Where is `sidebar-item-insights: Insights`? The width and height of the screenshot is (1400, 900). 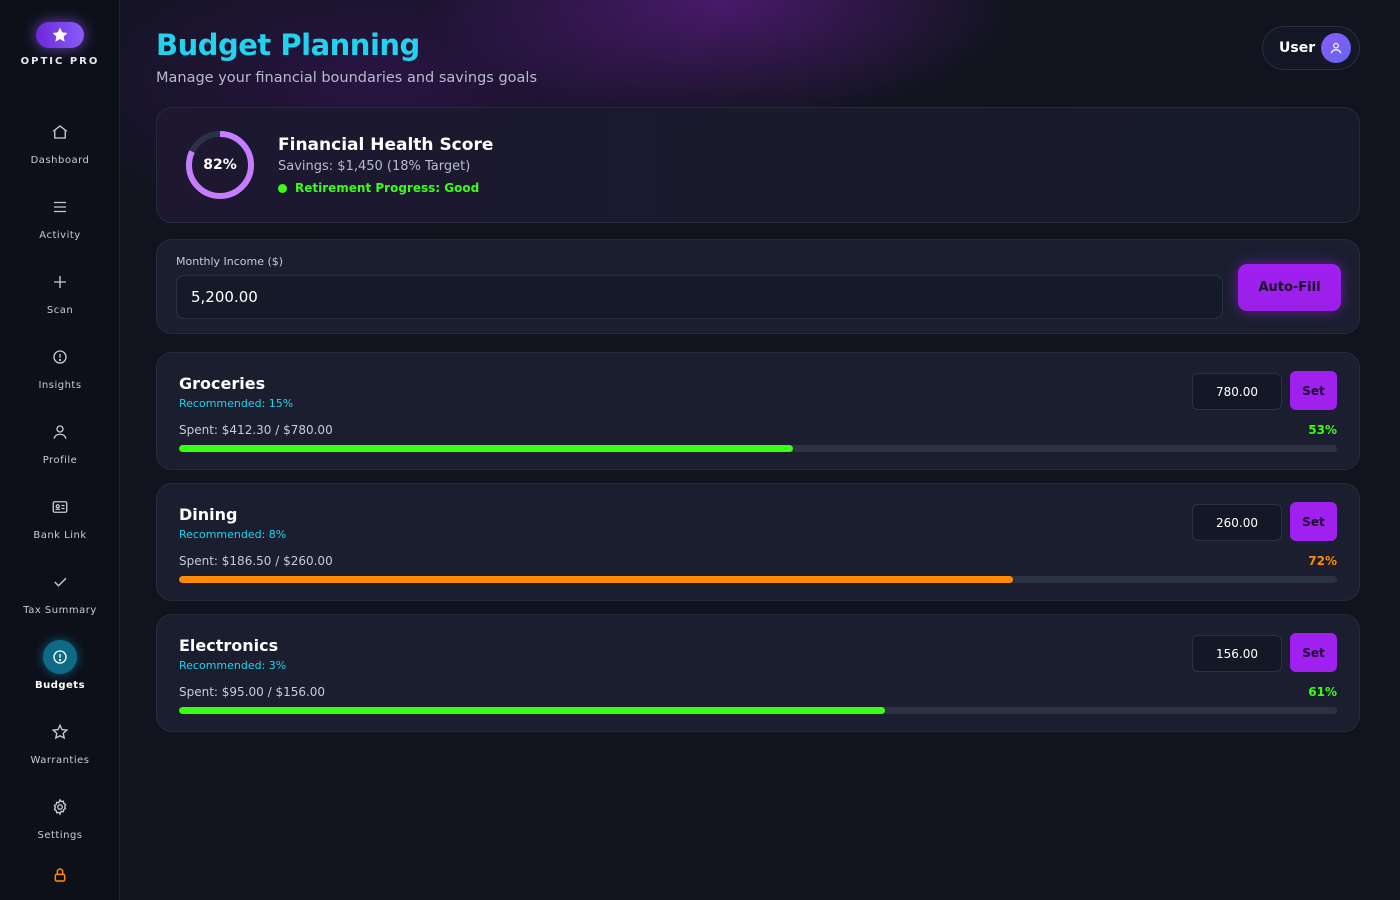
sidebar-item-insights: Insights is located at coordinates (60, 370).